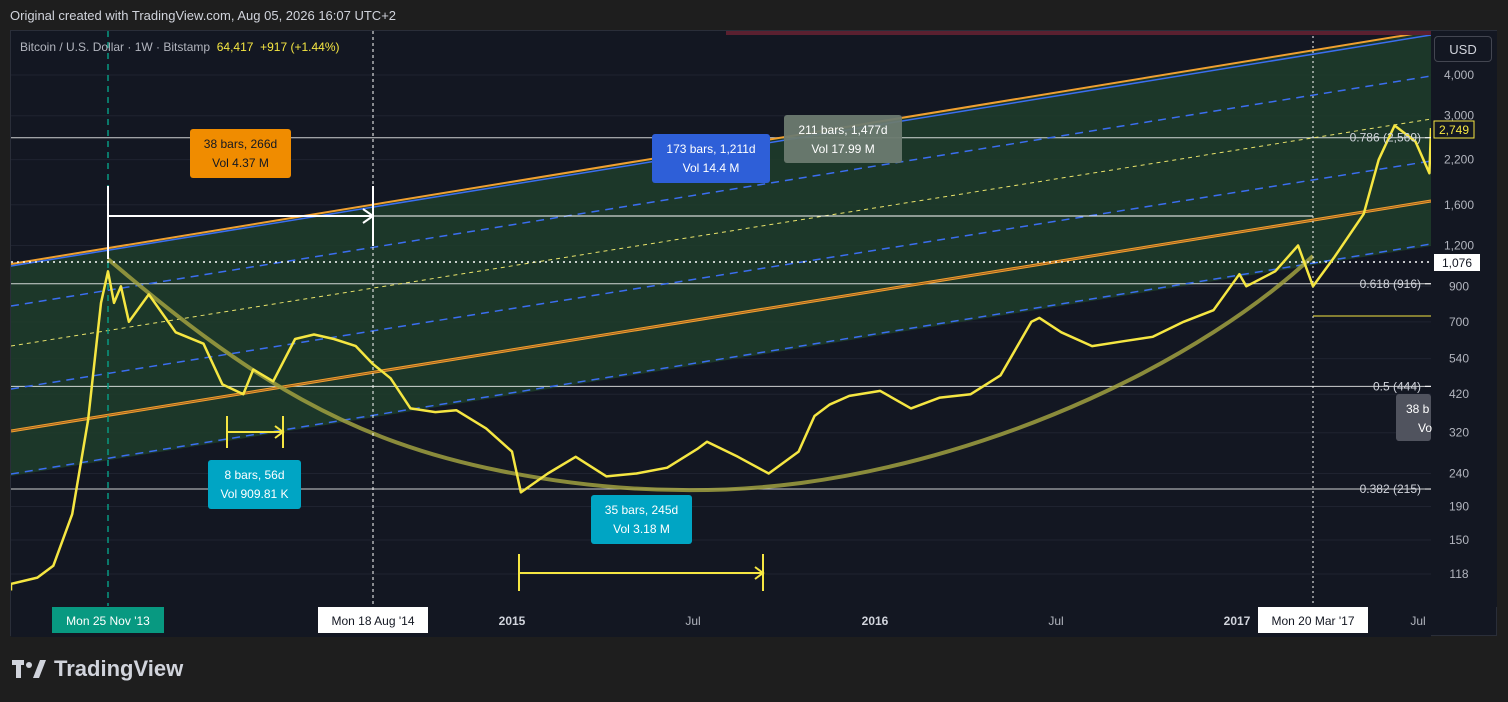 This screenshot has height=702, width=1508. What do you see at coordinates (235, 47) in the screenshot?
I see `symbol-price: 64,417` at bounding box center [235, 47].